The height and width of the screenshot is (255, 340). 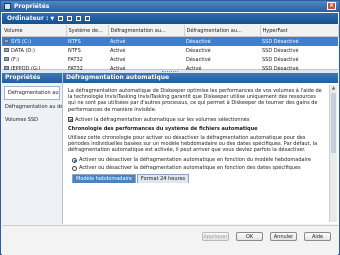 I want to click on column-header: HyperFast, so click(x=299, y=31).